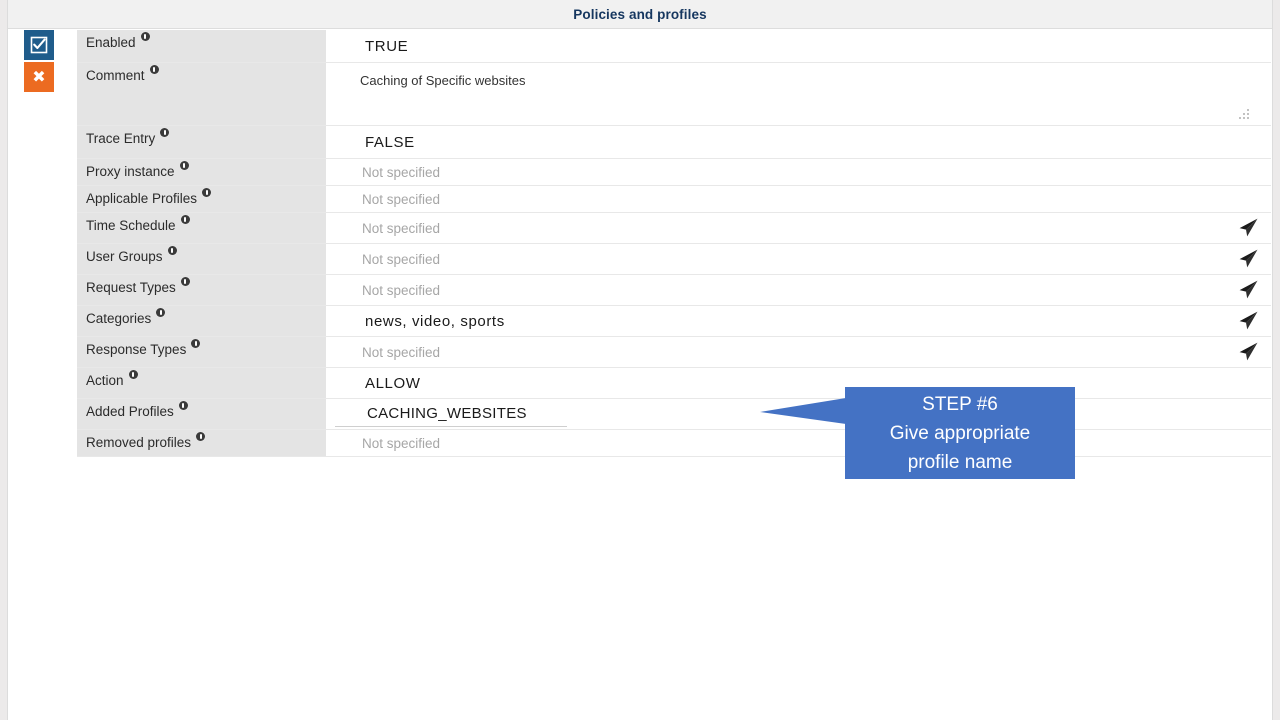  What do you see at coordinates (201, 443) in the screenshot?
I see `field-label-cell: Removed profiles` at bounding box center [201, 443].